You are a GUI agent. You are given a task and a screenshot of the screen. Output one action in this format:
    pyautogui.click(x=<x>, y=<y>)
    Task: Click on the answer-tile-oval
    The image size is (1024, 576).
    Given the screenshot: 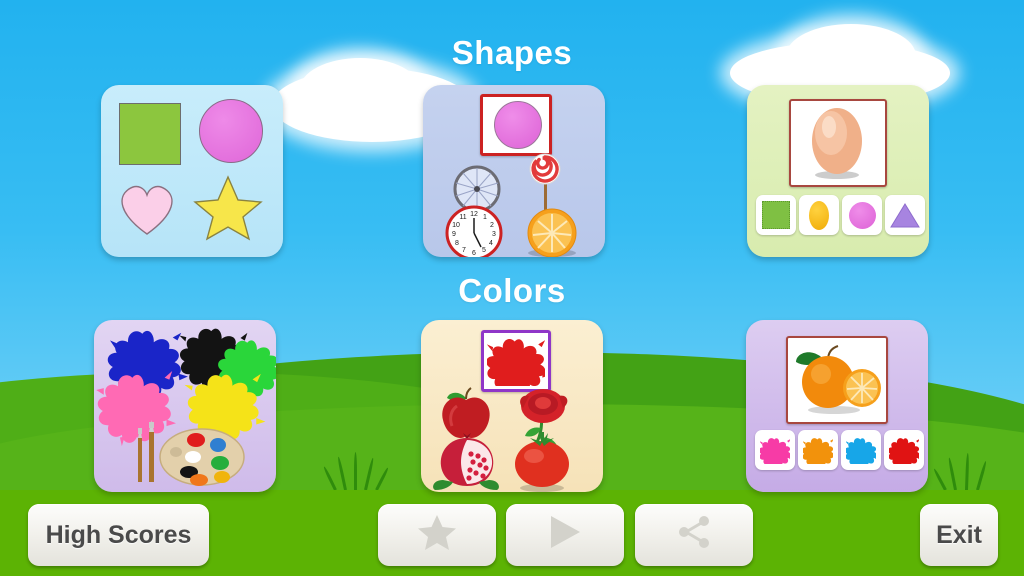 What is the action you would take?
    pyautogui.click(x=819, y=215)
    